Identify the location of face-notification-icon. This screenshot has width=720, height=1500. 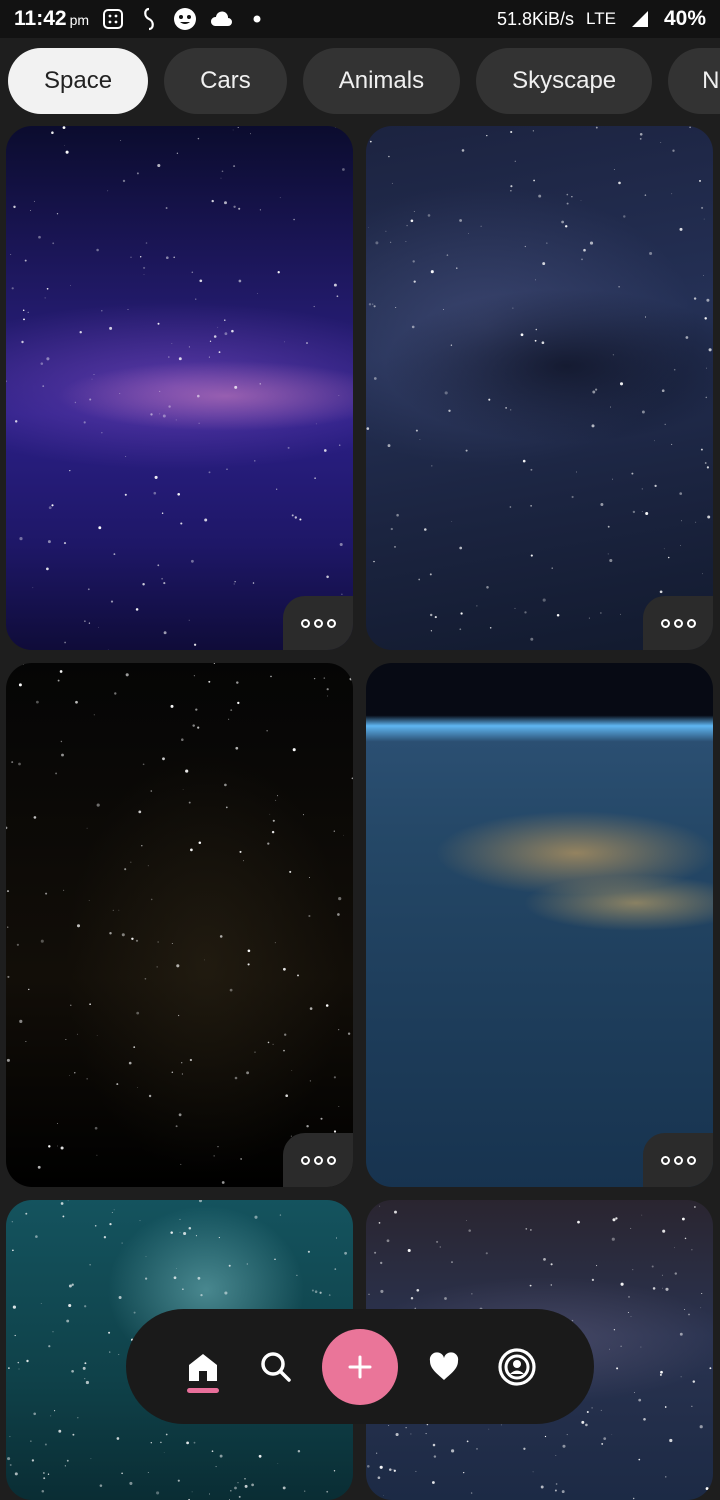
(185, 19).